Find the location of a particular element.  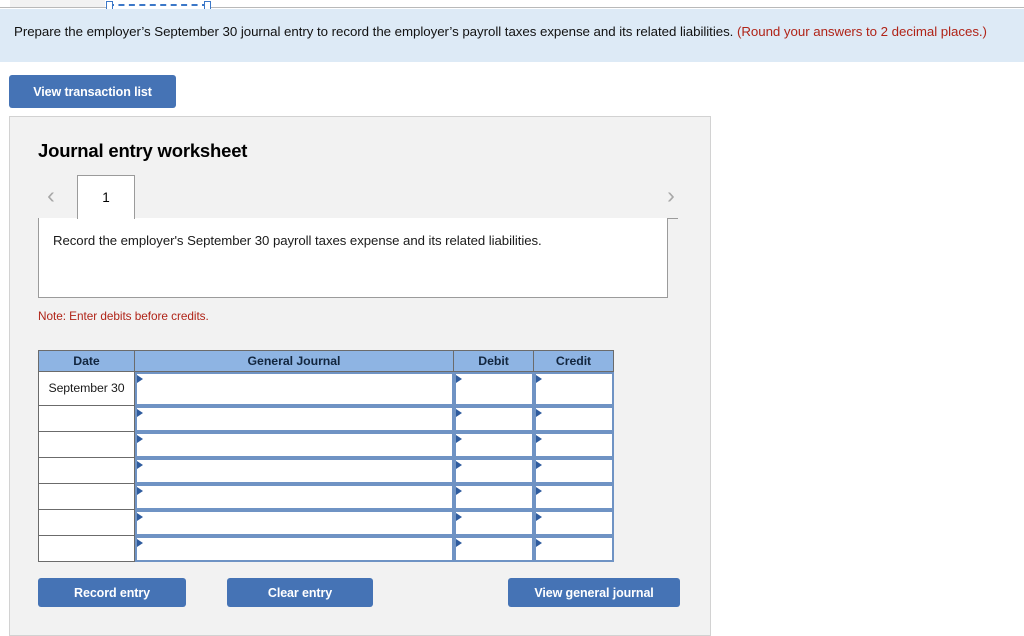

top-rule-right is located at coordinates (616, 7).